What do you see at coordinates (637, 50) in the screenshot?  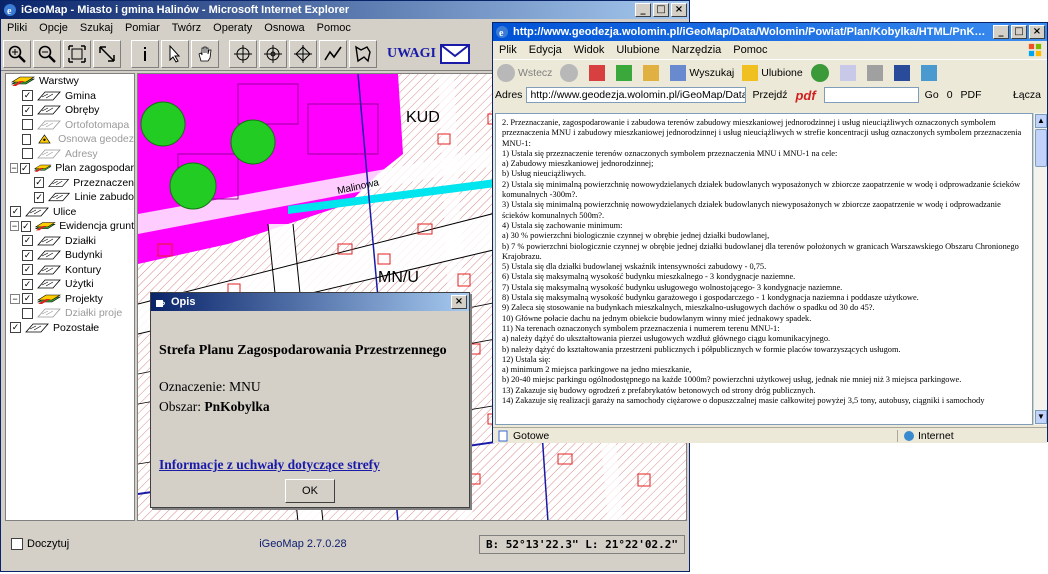 I see `ie-menu-ulubione: Ulubione` at bounding box center [637, 50].